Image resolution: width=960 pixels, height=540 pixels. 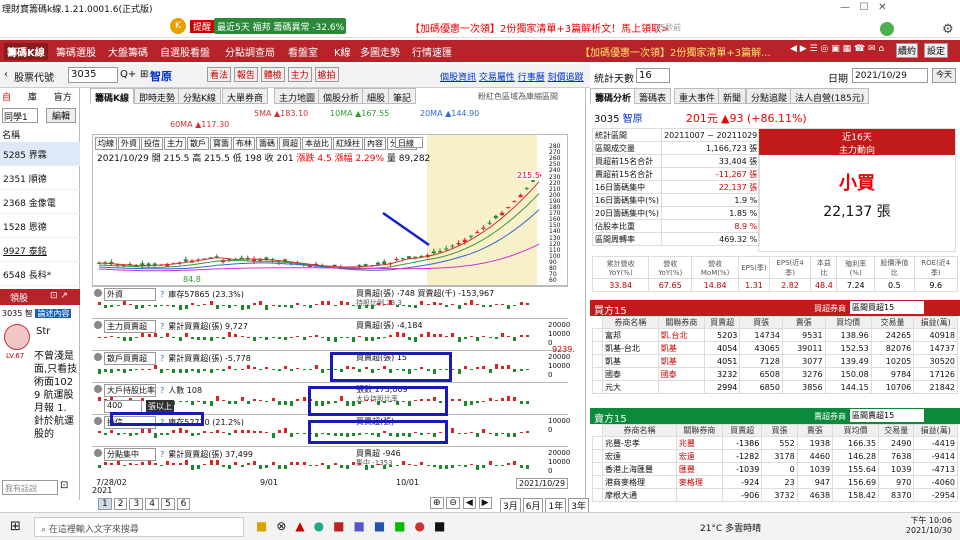 What do you see at coordinates (887, 29) in the screenshot?
I see `chat-icon` at bounding box center [887, 29].